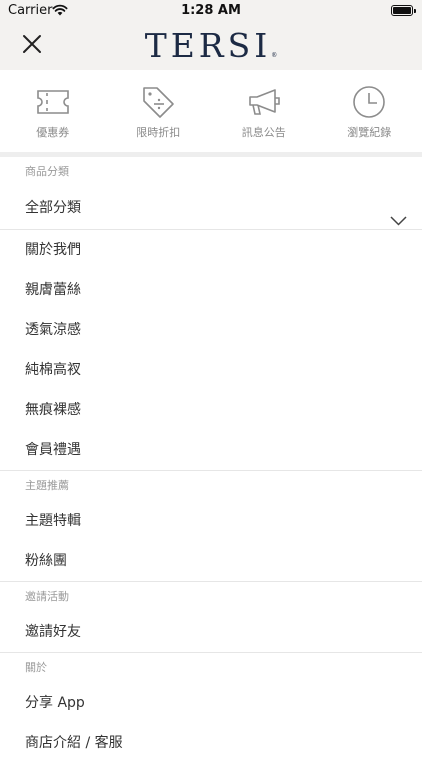 This screenshot has width=422, height=763. I want to click on menu-item-lace: 親膚蕾絲, so click(211, 290).